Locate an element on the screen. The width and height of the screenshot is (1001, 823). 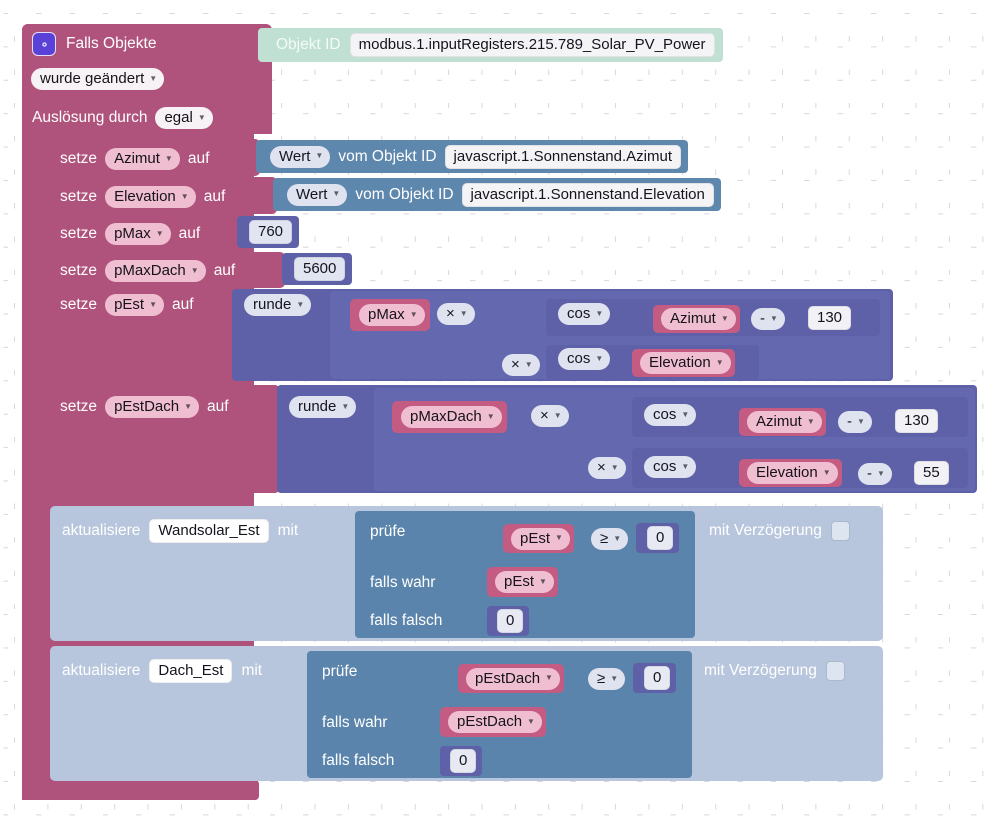
multiply-op-inner-pestdach: × ▼ is located at coordinates (607, 468).